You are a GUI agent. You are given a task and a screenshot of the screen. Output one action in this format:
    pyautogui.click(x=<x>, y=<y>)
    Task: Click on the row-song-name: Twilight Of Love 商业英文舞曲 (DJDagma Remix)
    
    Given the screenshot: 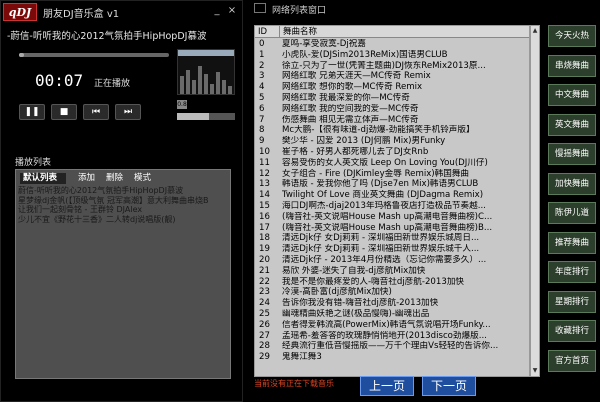 What is the action you would take?
    pyautogui.click(x=383, y=195)
    